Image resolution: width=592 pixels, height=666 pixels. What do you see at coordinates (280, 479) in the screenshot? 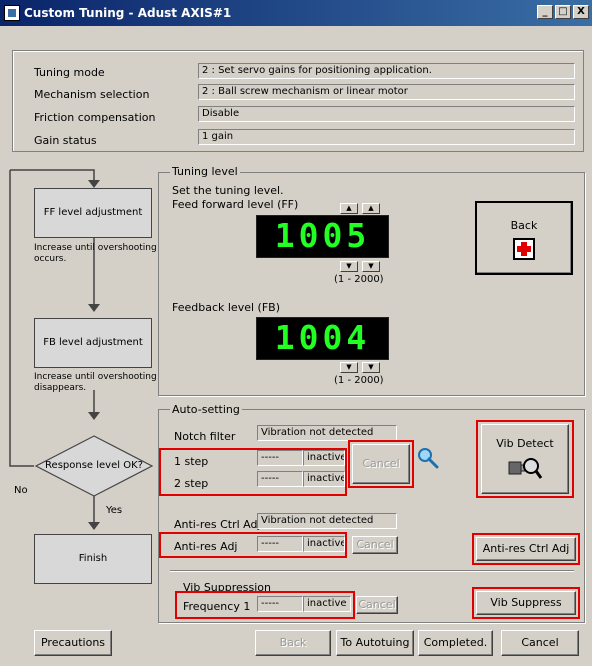
I see `step2-value: -----` at bounding box center [280, 479].